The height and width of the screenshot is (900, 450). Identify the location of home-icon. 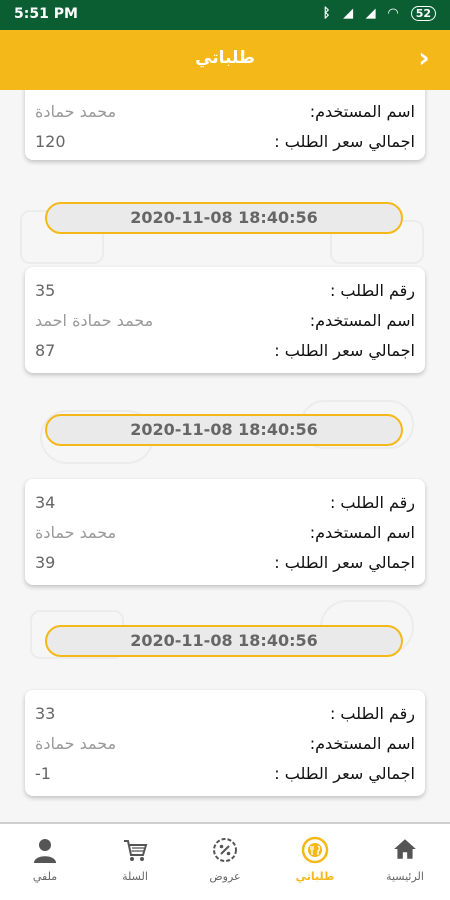
(405, 852).